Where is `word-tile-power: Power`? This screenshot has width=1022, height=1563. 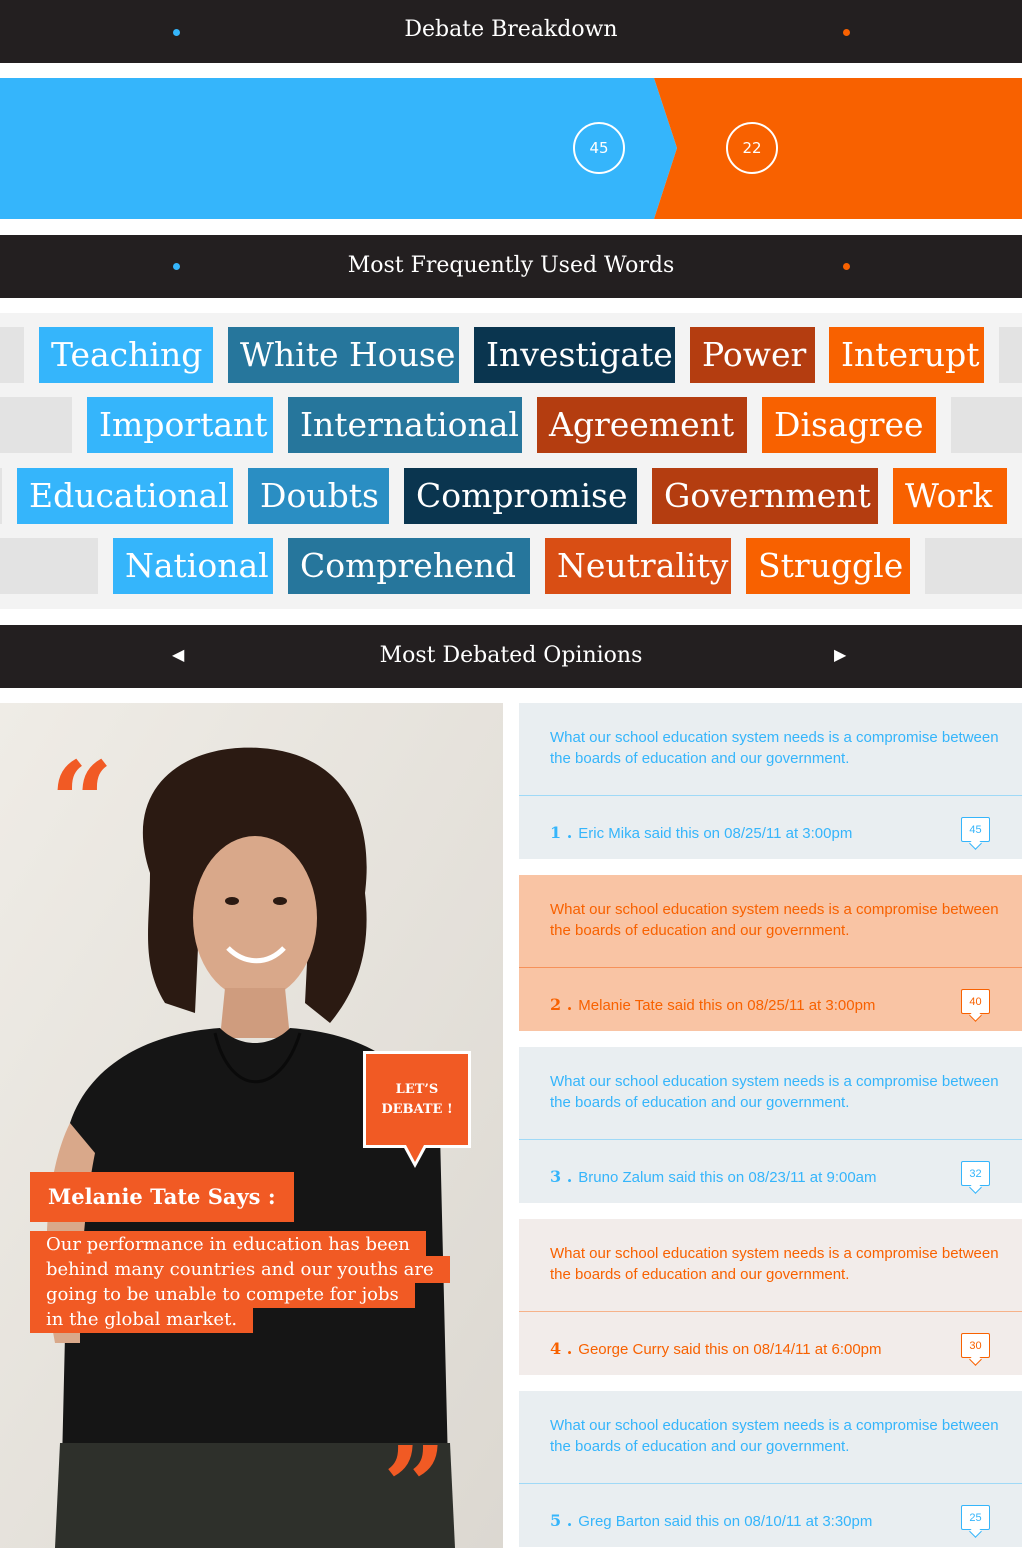
word-tile-power: Power is located at coordinates (752, 355).